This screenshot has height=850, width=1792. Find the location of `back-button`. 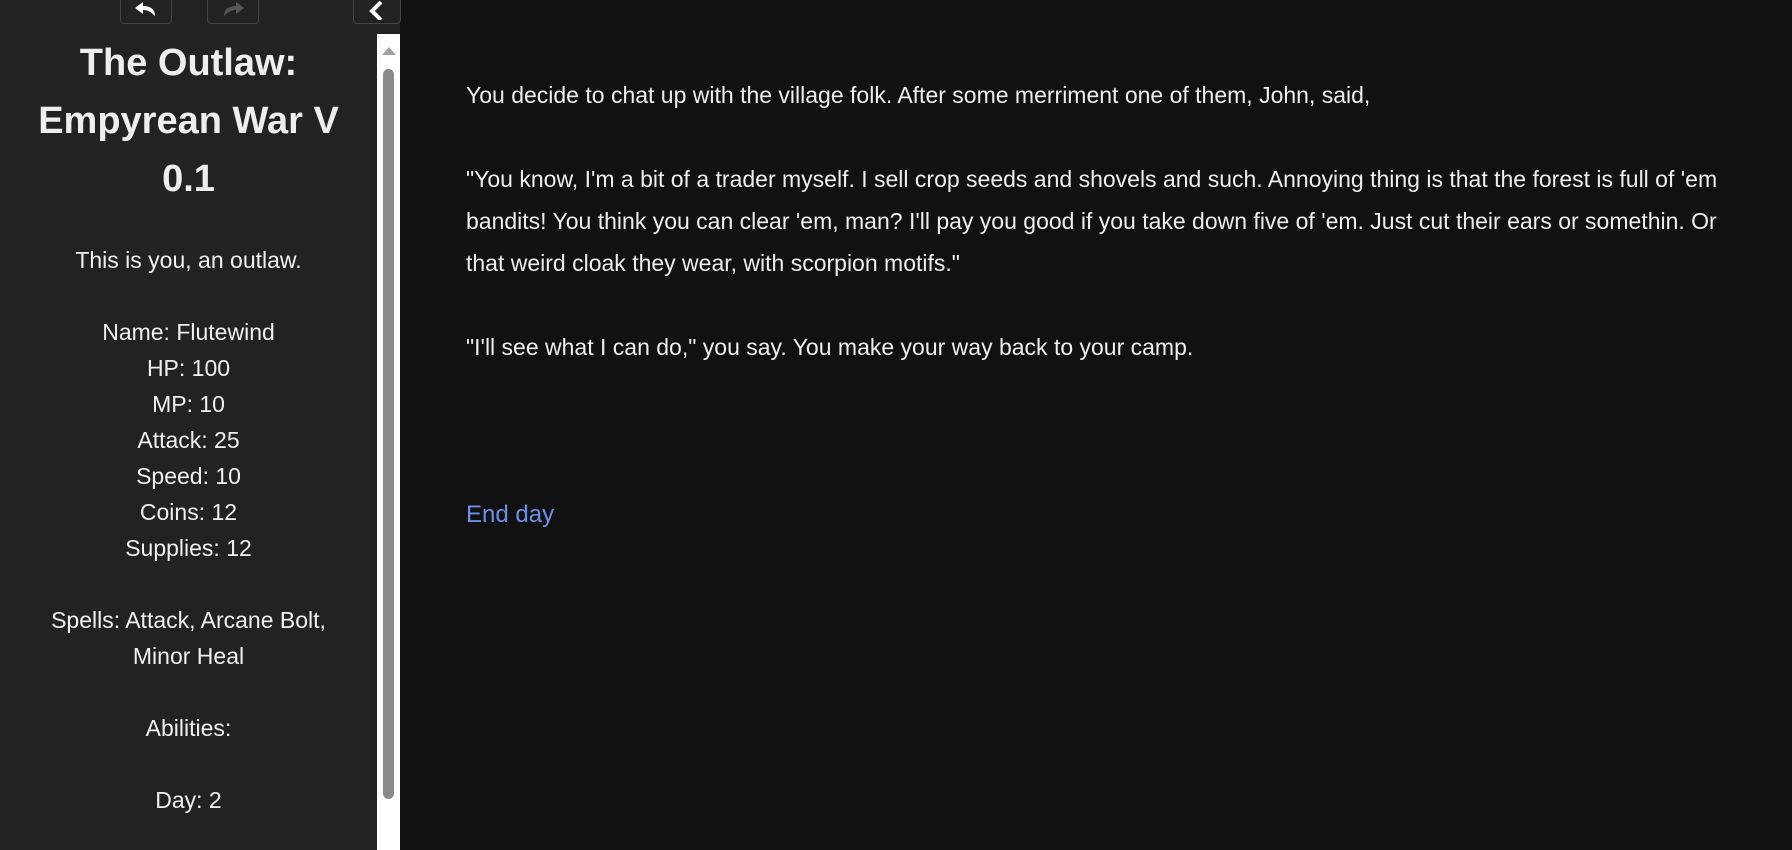

back-button is located at coordinates (146, 12).